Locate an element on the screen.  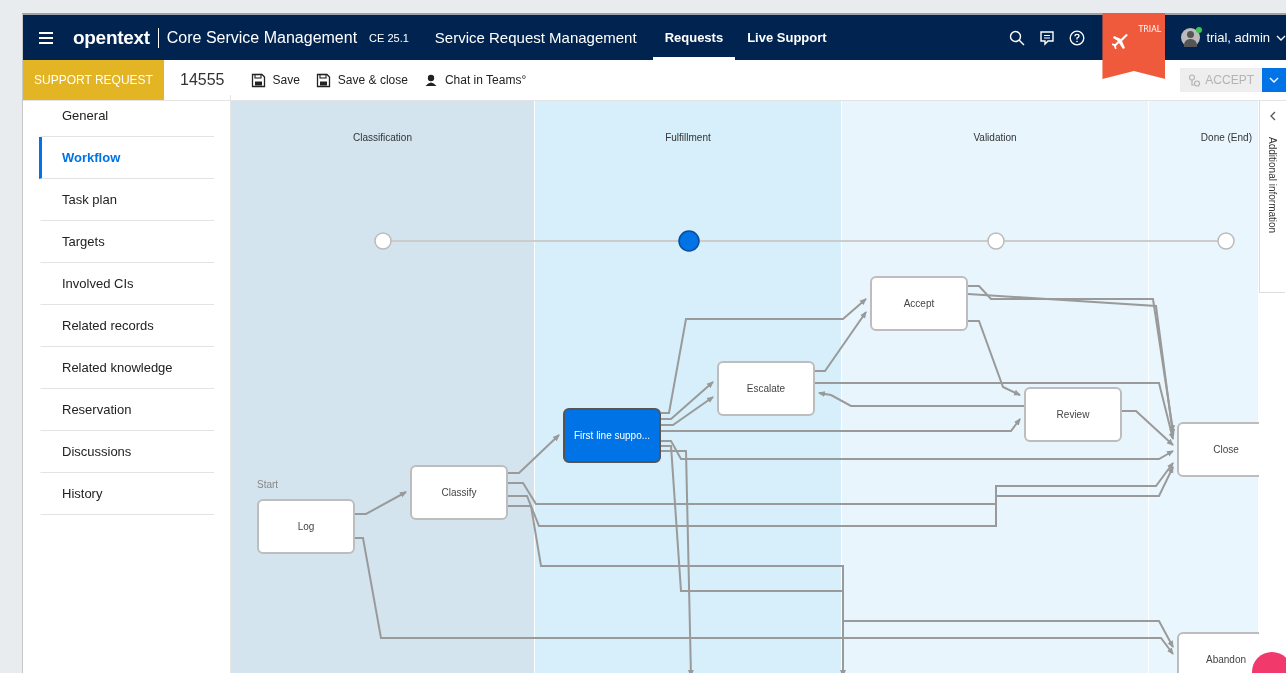
panel-tab-label: Additional information is located at coordinates (1272, 185).